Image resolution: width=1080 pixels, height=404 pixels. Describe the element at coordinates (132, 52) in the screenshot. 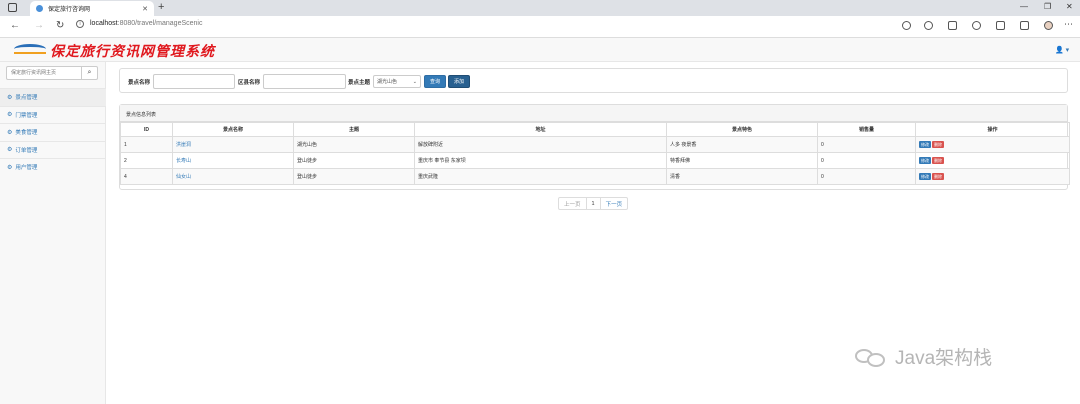

I see `app-title: 保定旅行资讯网管理系统` at that location.